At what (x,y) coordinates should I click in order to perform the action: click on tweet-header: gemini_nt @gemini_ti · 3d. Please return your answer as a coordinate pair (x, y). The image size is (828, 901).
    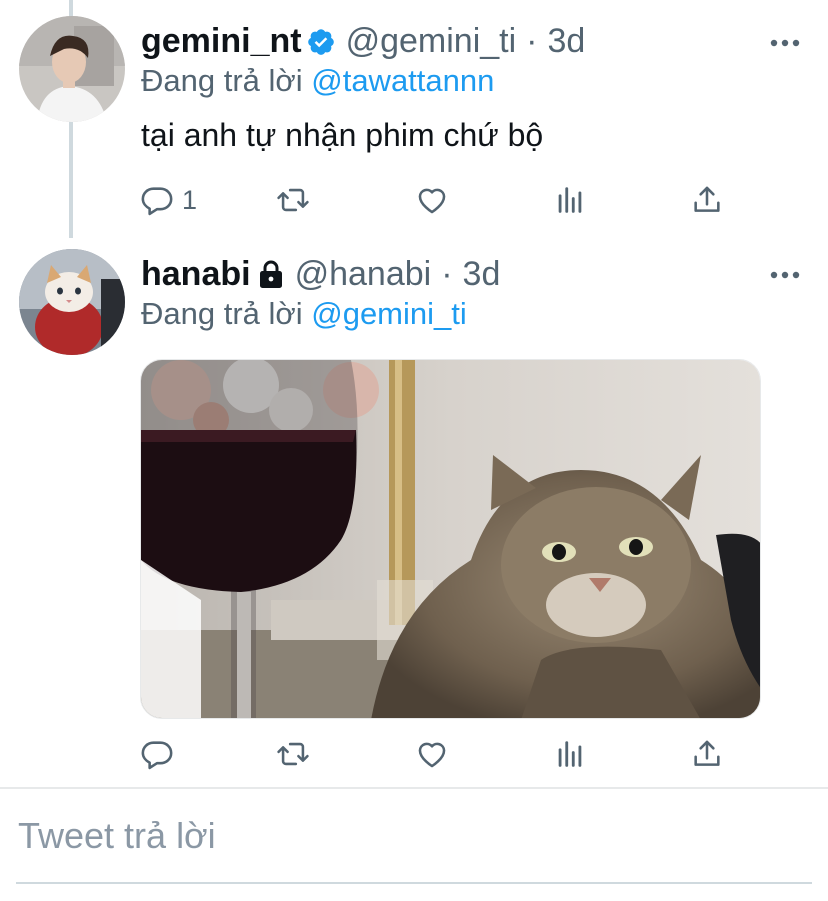
    Looking at the image, I should click on (363, 41).